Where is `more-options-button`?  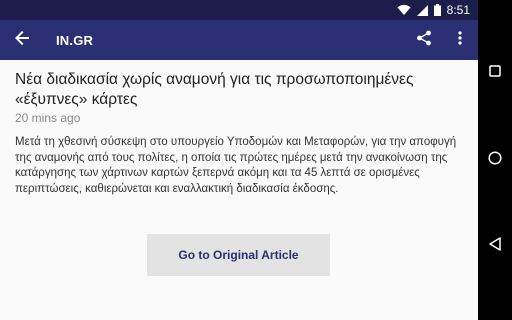
more-options-button is located at coordinates (460, 40).